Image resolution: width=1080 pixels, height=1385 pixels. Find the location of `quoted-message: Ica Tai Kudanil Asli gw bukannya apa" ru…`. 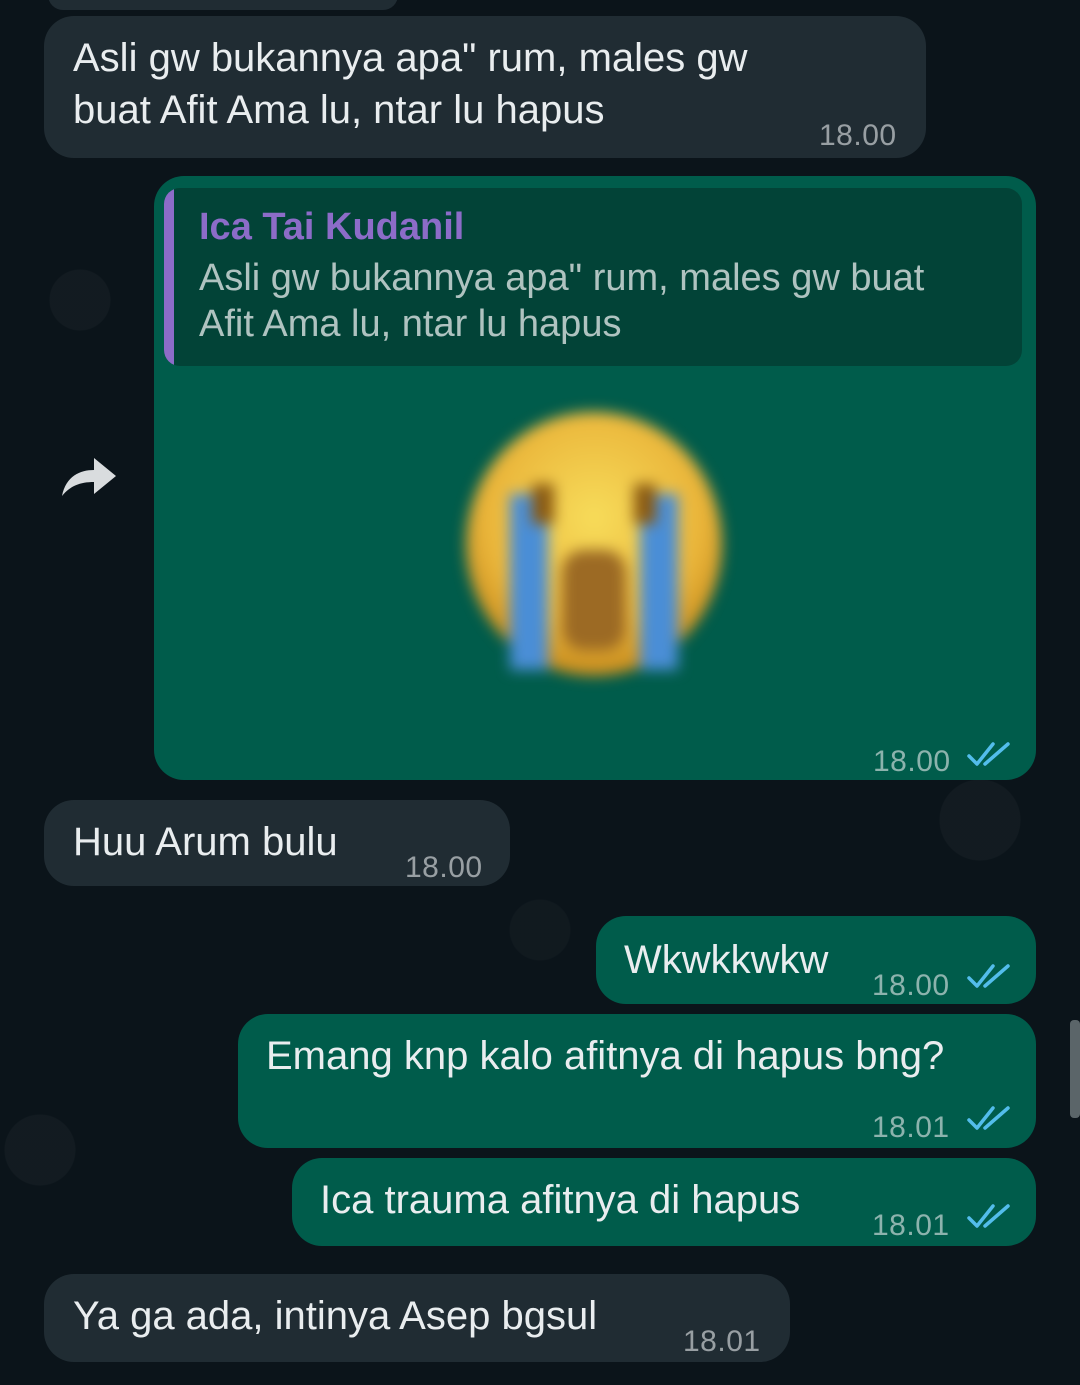

quoted-message: Ica Tai Kudanil Asli gw bukannya apa" ru… is located at coordinates (593, 277).